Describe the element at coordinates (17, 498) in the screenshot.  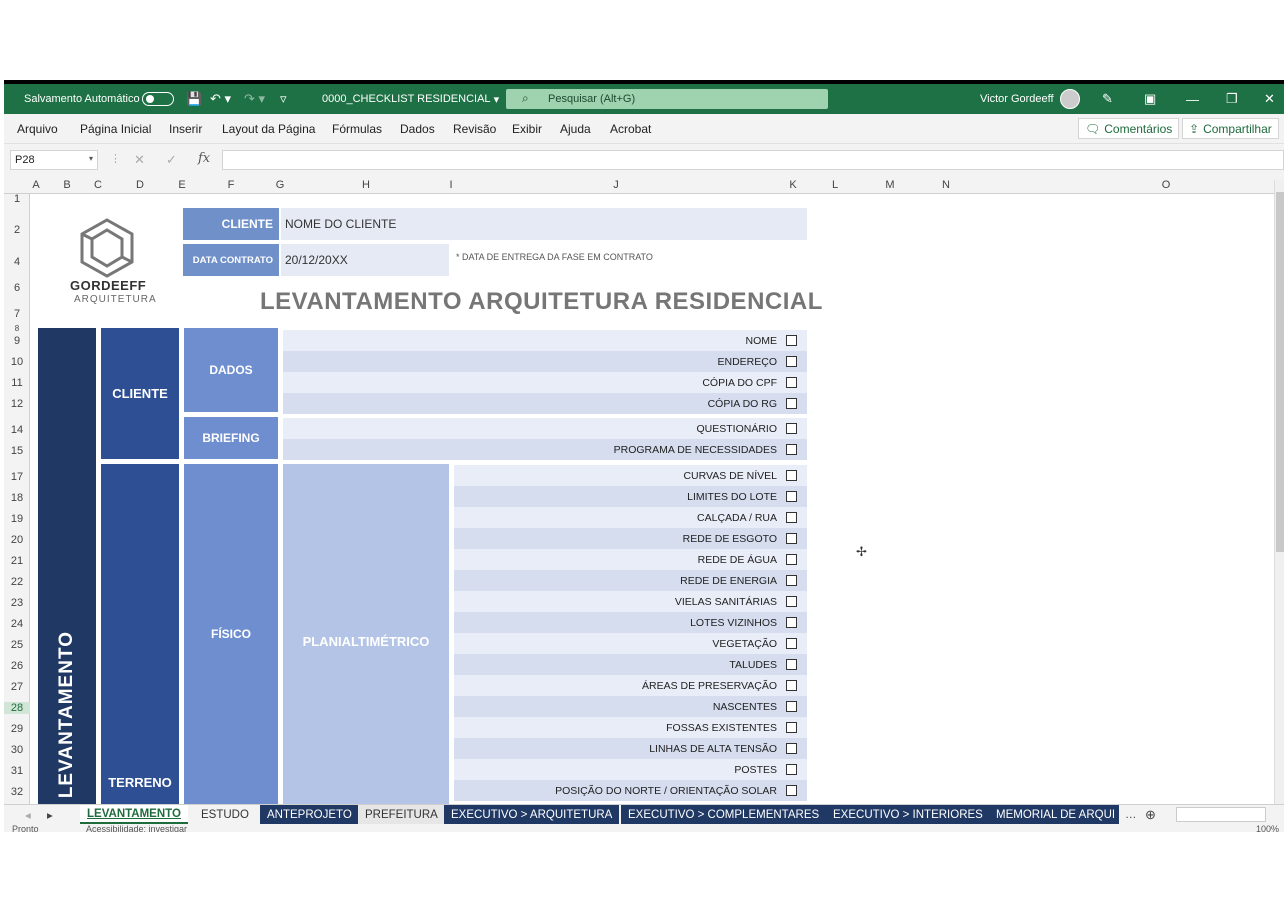
I see `row-header: 18` at that location.